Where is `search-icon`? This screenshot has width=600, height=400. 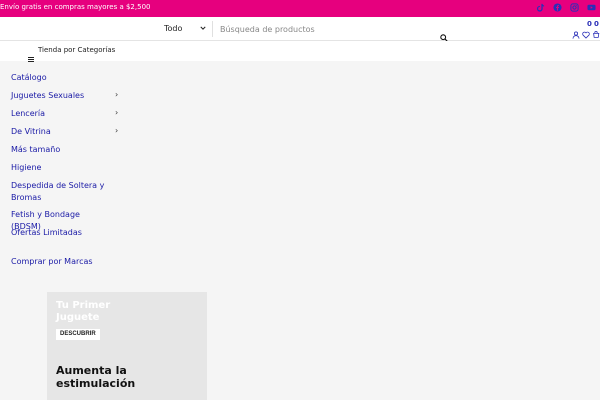
search-icon is located at coordinates (445, 34).